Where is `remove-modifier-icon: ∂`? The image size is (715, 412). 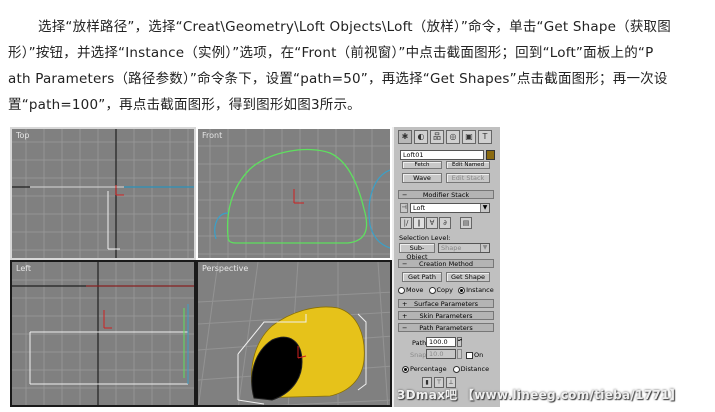
remove-modifier-icon: ∂ is located at coordinates (445, 223).